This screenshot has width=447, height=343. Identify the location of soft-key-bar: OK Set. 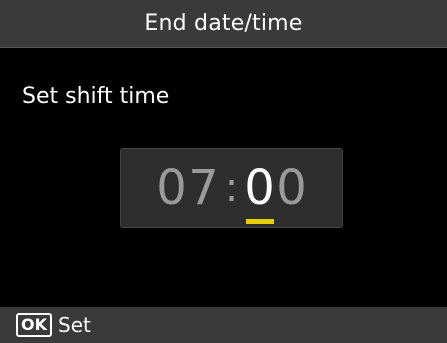
(223, 325).